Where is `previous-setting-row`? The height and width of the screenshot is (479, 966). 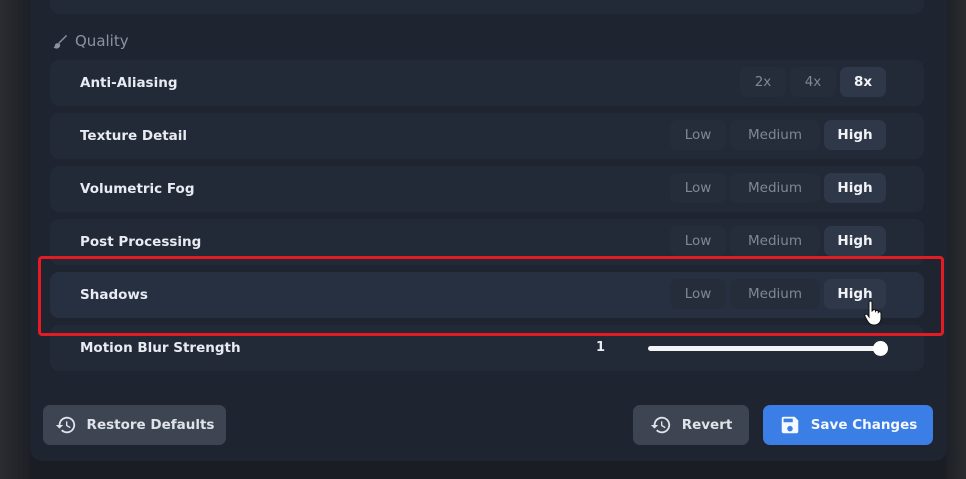
previous-setting-row is located at coordinates (487, 7).